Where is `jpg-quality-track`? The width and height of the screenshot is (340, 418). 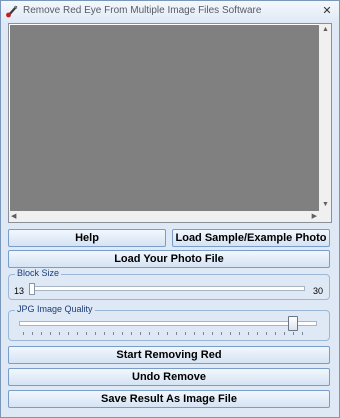
jpg-quality-track is located at coordinates (168, 323).